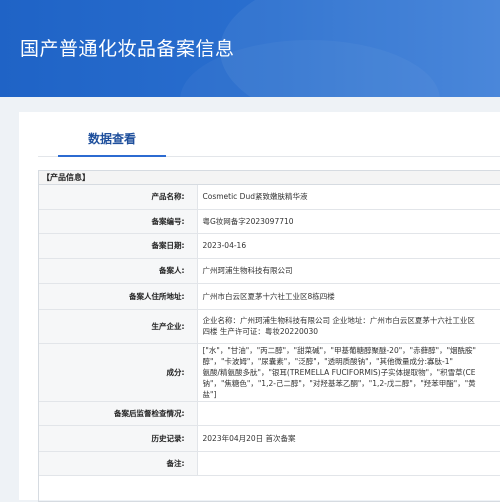  What do you see at coordinates (351, 331) in the screenshot?
I see `row-value-line: 四楼 生产许可证：粤妆20220030` at bounding box center [351, 331].